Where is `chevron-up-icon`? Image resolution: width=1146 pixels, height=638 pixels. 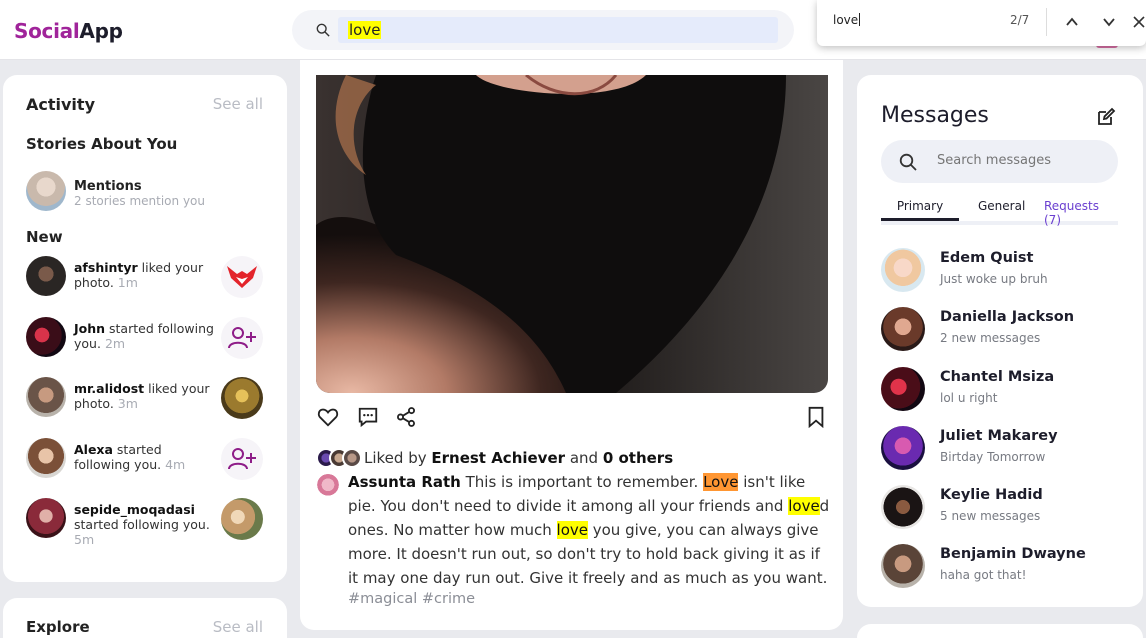
chevron-up-icon is located at coordinates (1072, 21).